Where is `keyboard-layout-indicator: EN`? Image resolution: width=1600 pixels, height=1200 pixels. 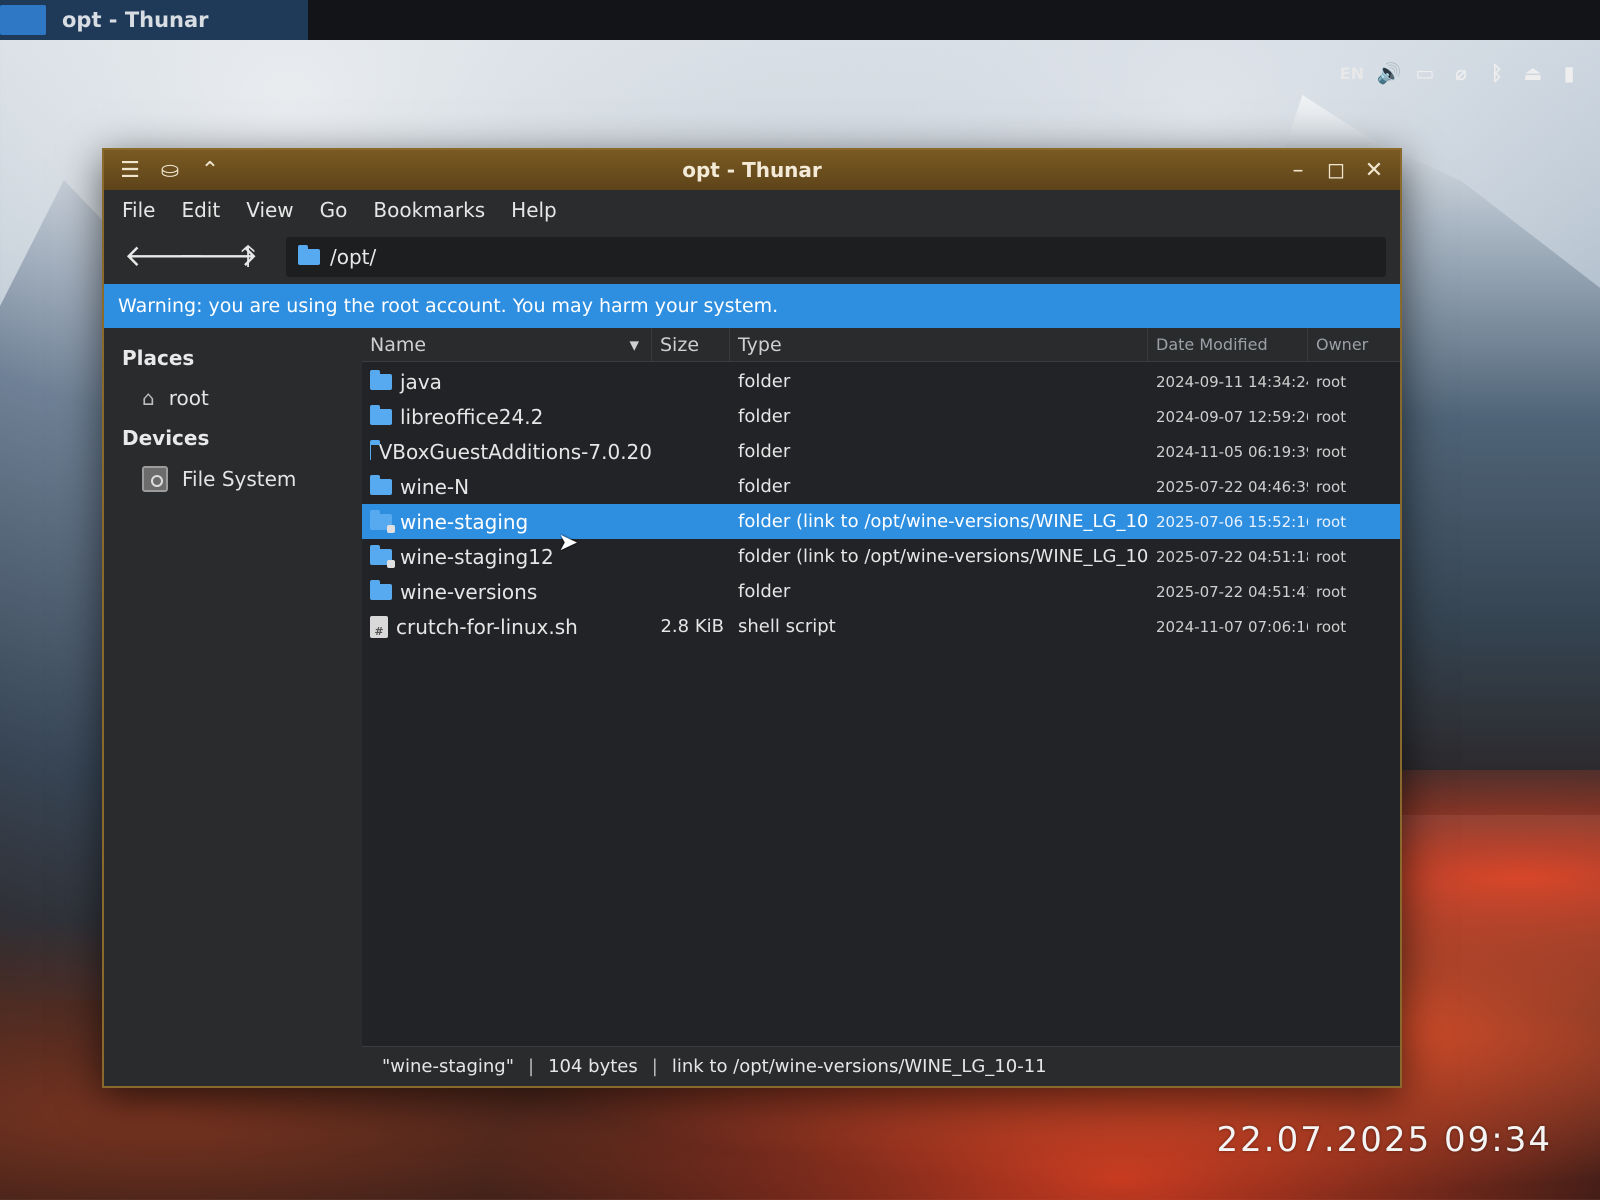 keyboard-layout-indicator: EN is located at coordinates (1352, 73).